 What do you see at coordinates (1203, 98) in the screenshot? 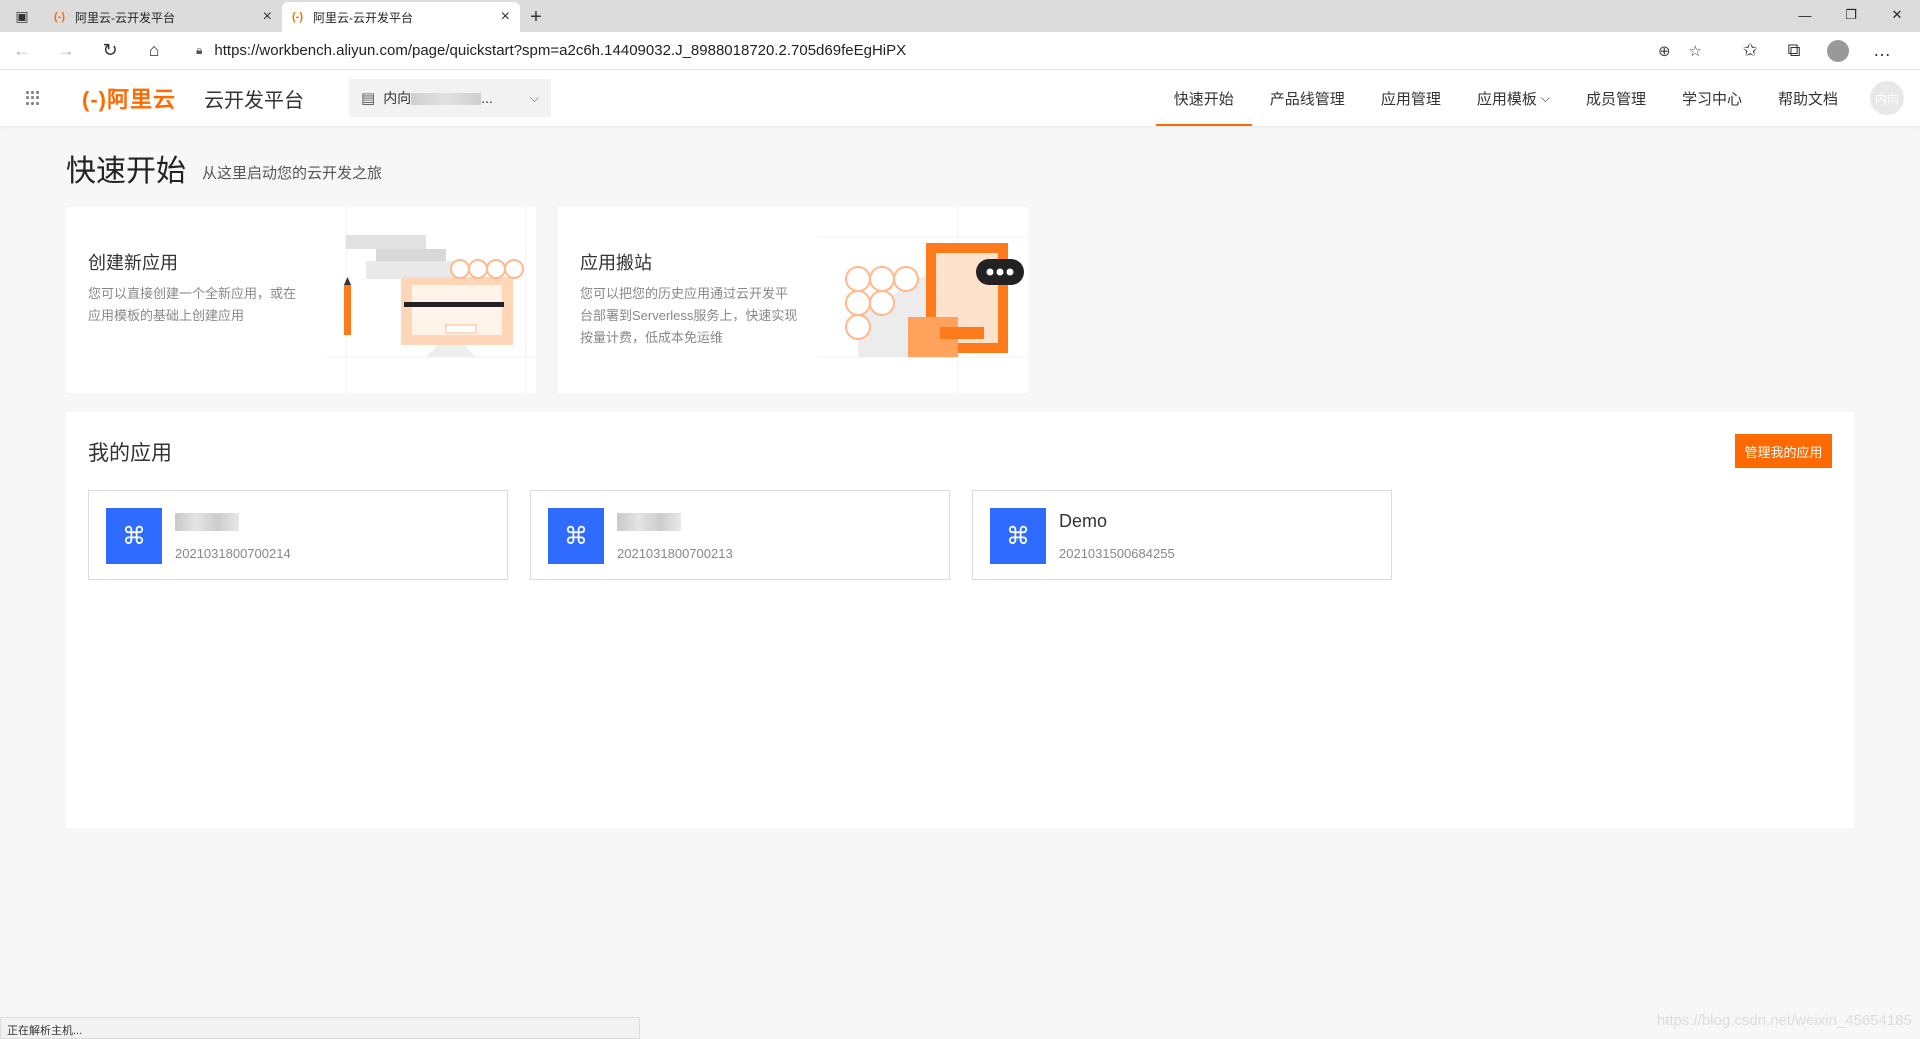
I see `nav-quickstart: 快速开始` at bounding box center [1203, 98].